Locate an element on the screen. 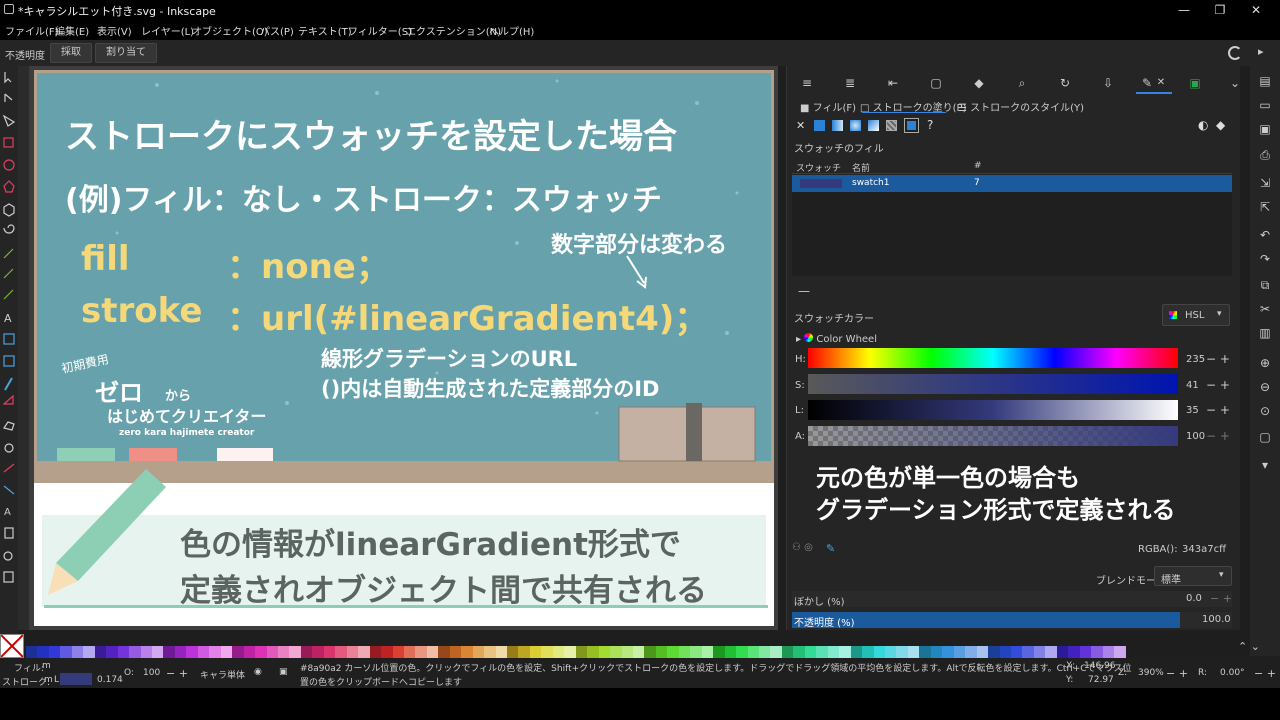 This screenshot has height=720, width=1280. lightness-slider is located at coordinates (993, 410).